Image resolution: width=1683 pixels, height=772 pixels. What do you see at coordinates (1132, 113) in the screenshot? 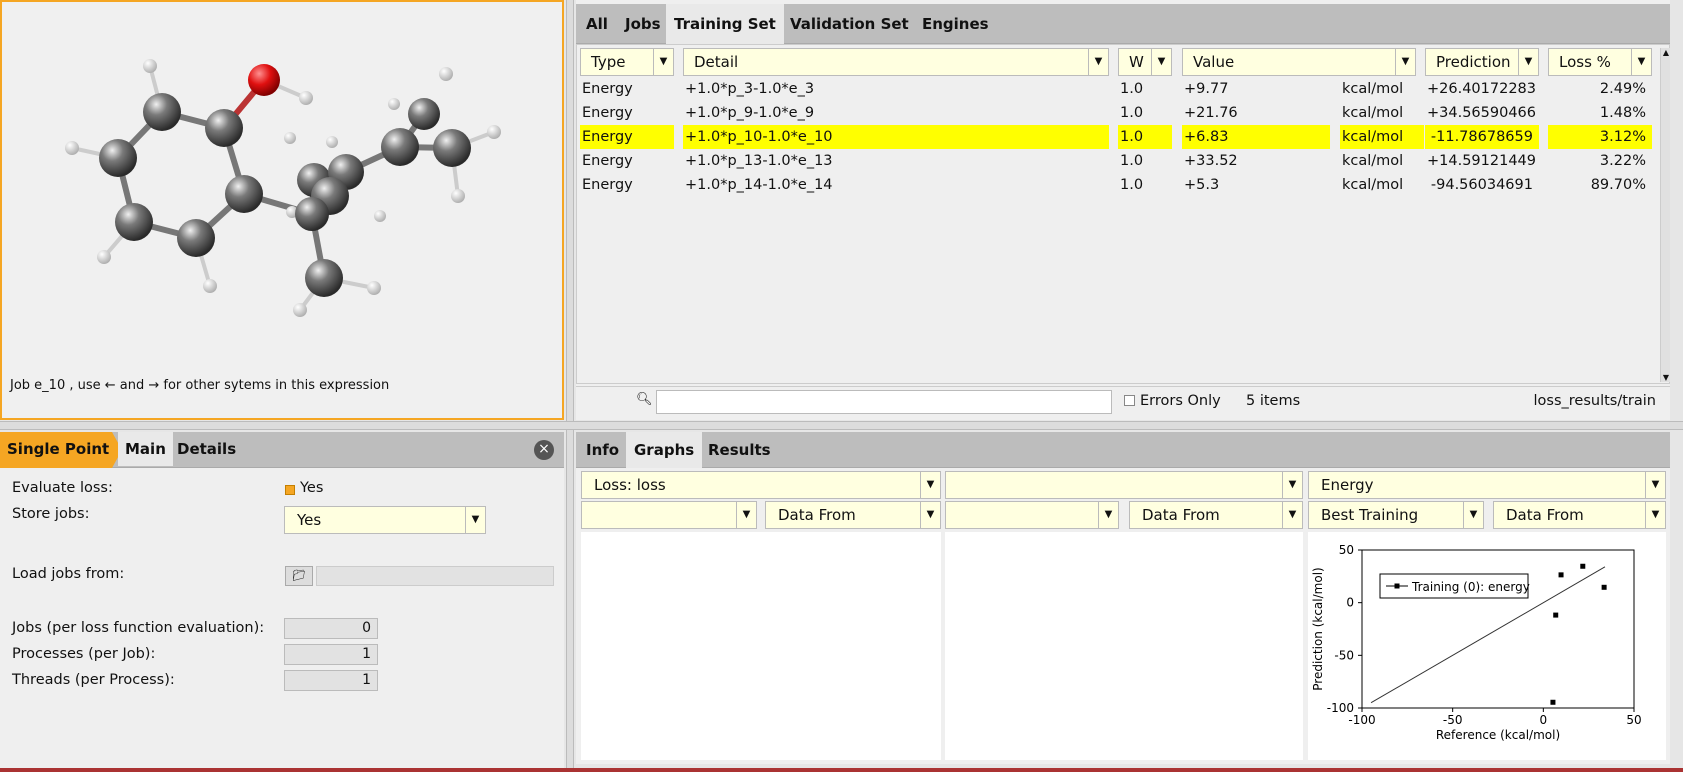
I see `cell-w: 1.0` at bounding box center [1132, 113].